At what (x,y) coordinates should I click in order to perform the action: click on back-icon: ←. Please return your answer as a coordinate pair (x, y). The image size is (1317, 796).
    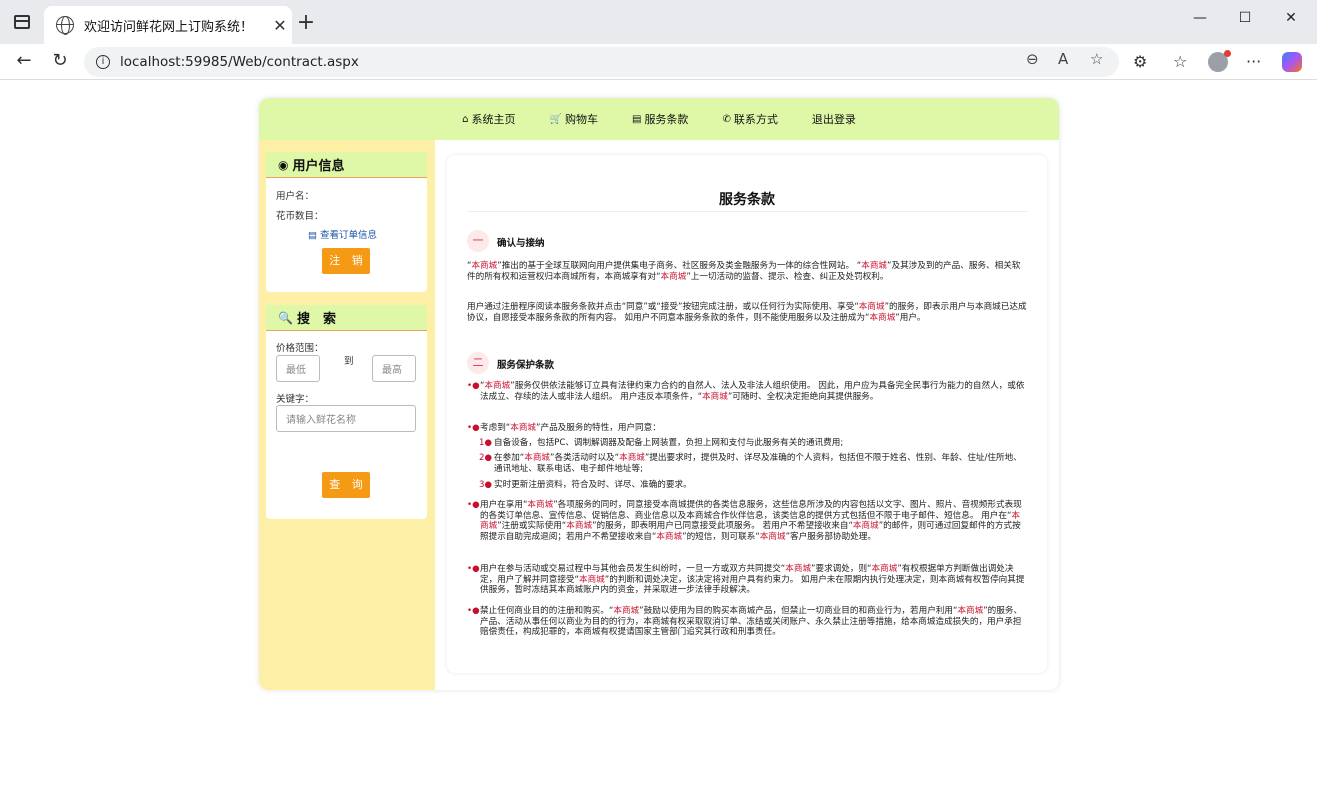
    Looking at the image, I should click on (24, 60).